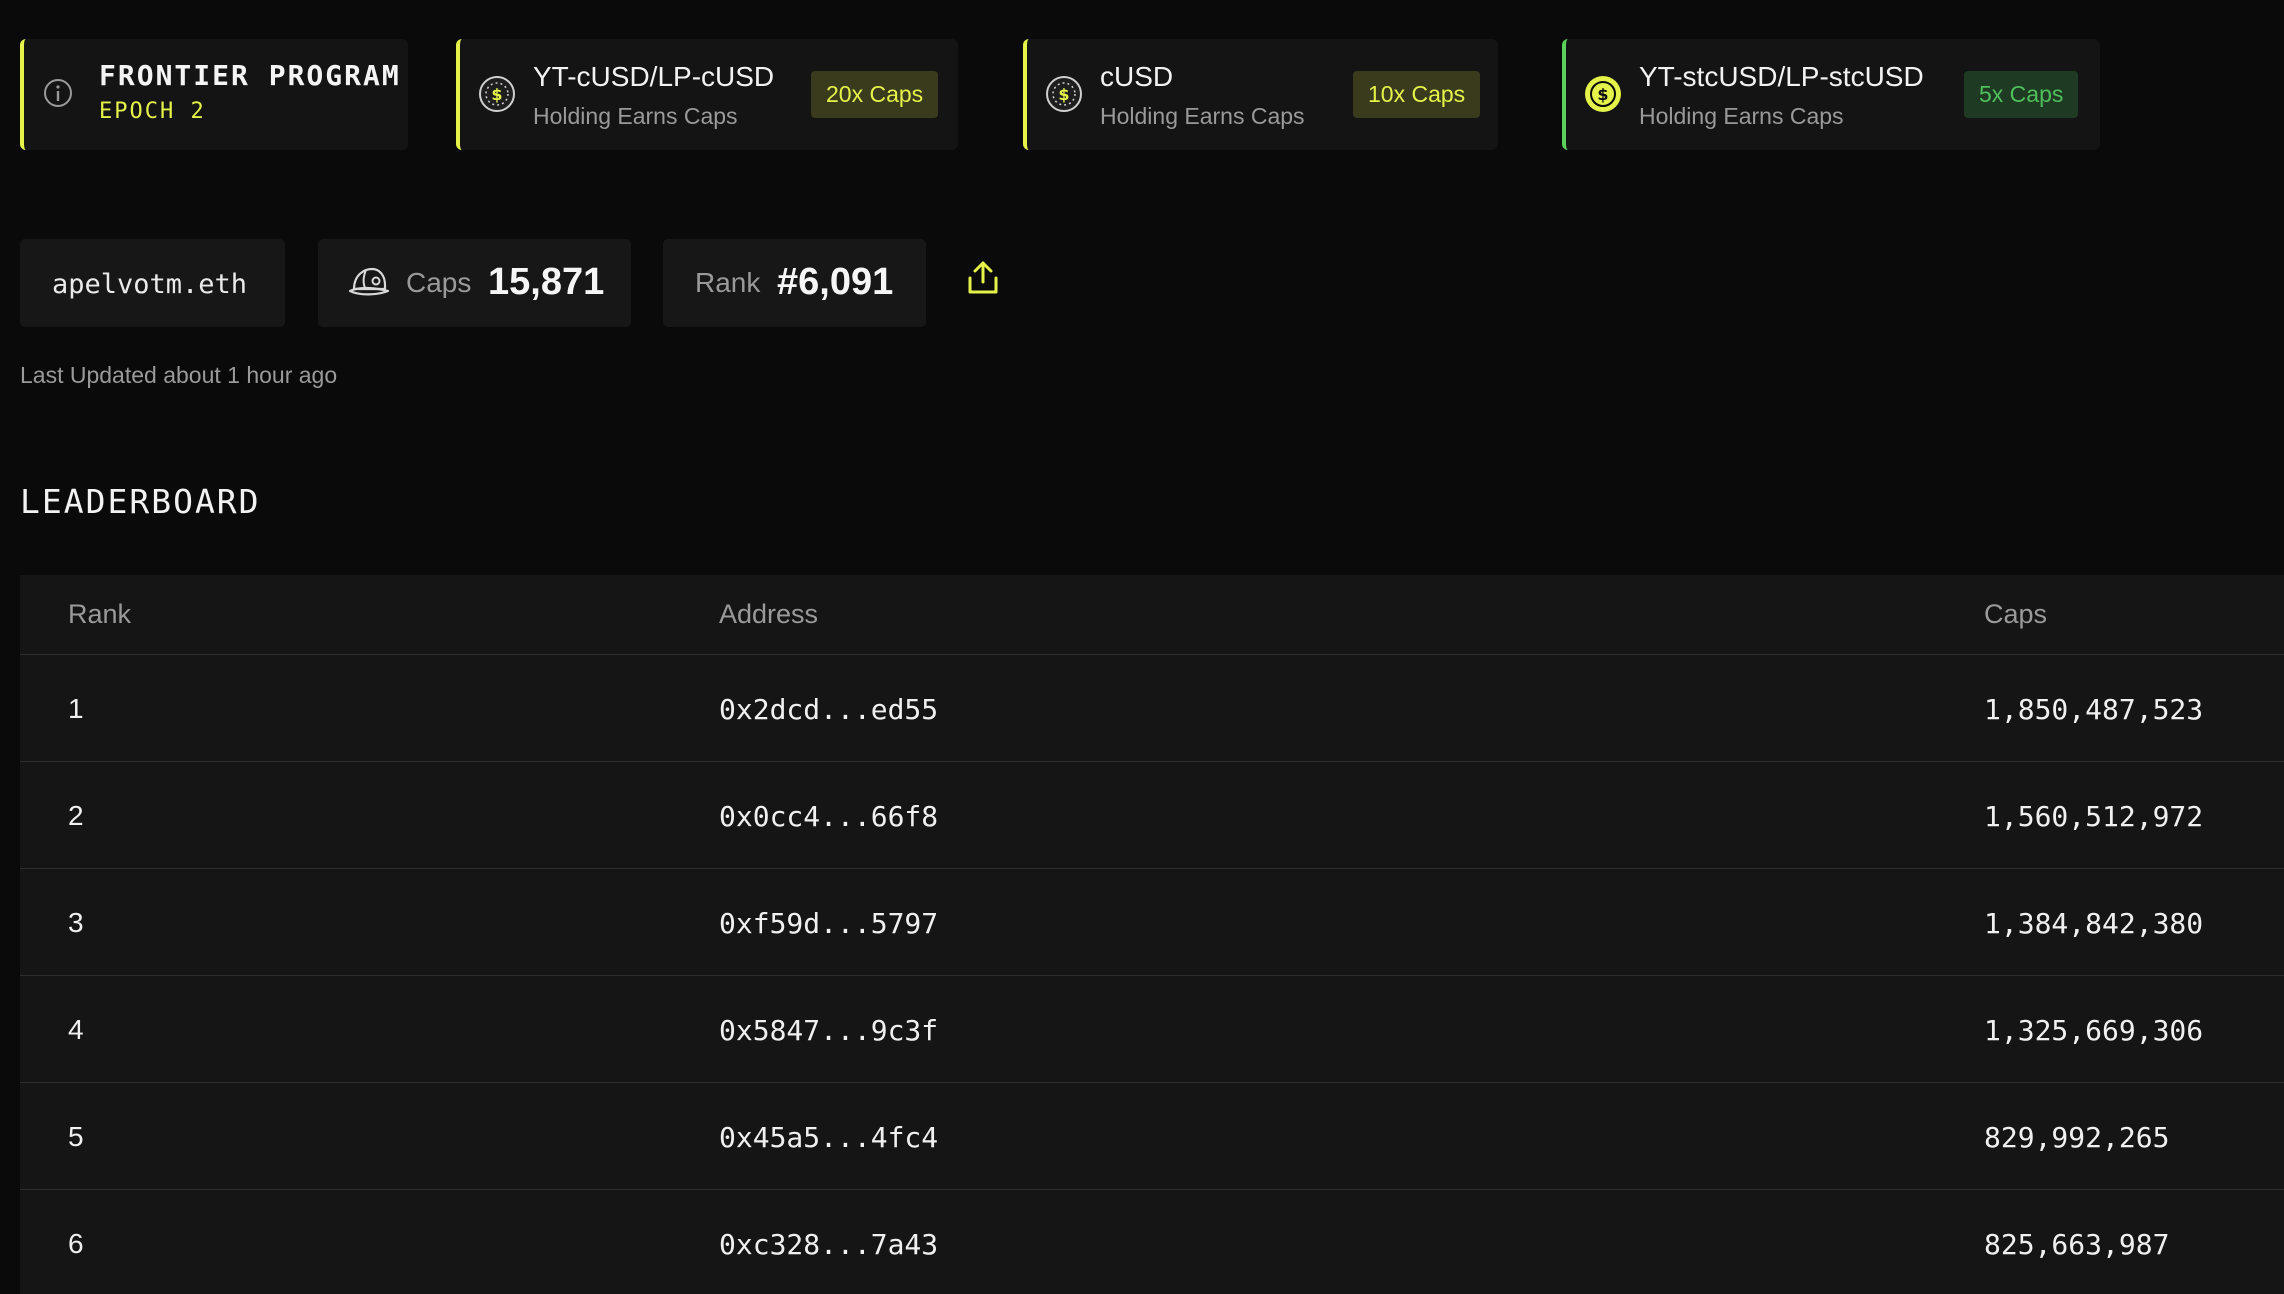 Image resolution: width=2284 pixels, height=1294 pixels. I want to click on row-address: 0x2dcd...ed55, so click(828, 709).